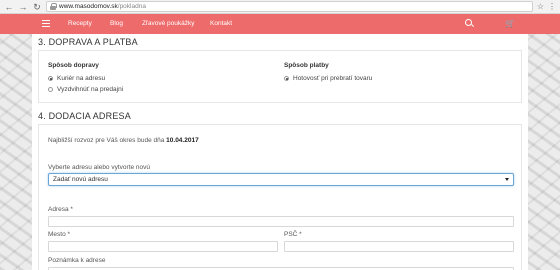  Describe the element at coordinates (469, 23) in the screenshot. I see `search-icon` at that location.